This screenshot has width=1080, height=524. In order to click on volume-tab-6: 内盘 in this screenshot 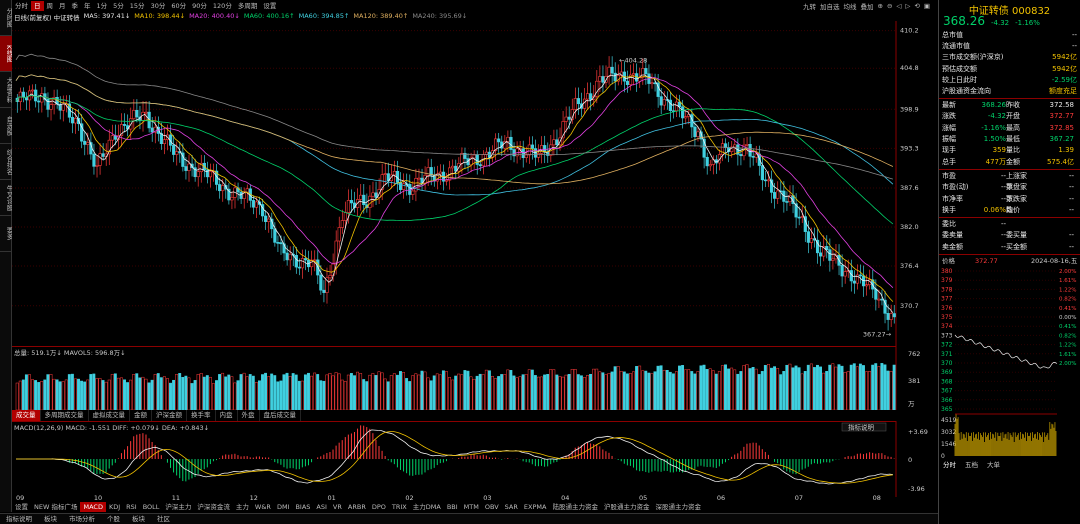, I will do `click(227, 415)`.